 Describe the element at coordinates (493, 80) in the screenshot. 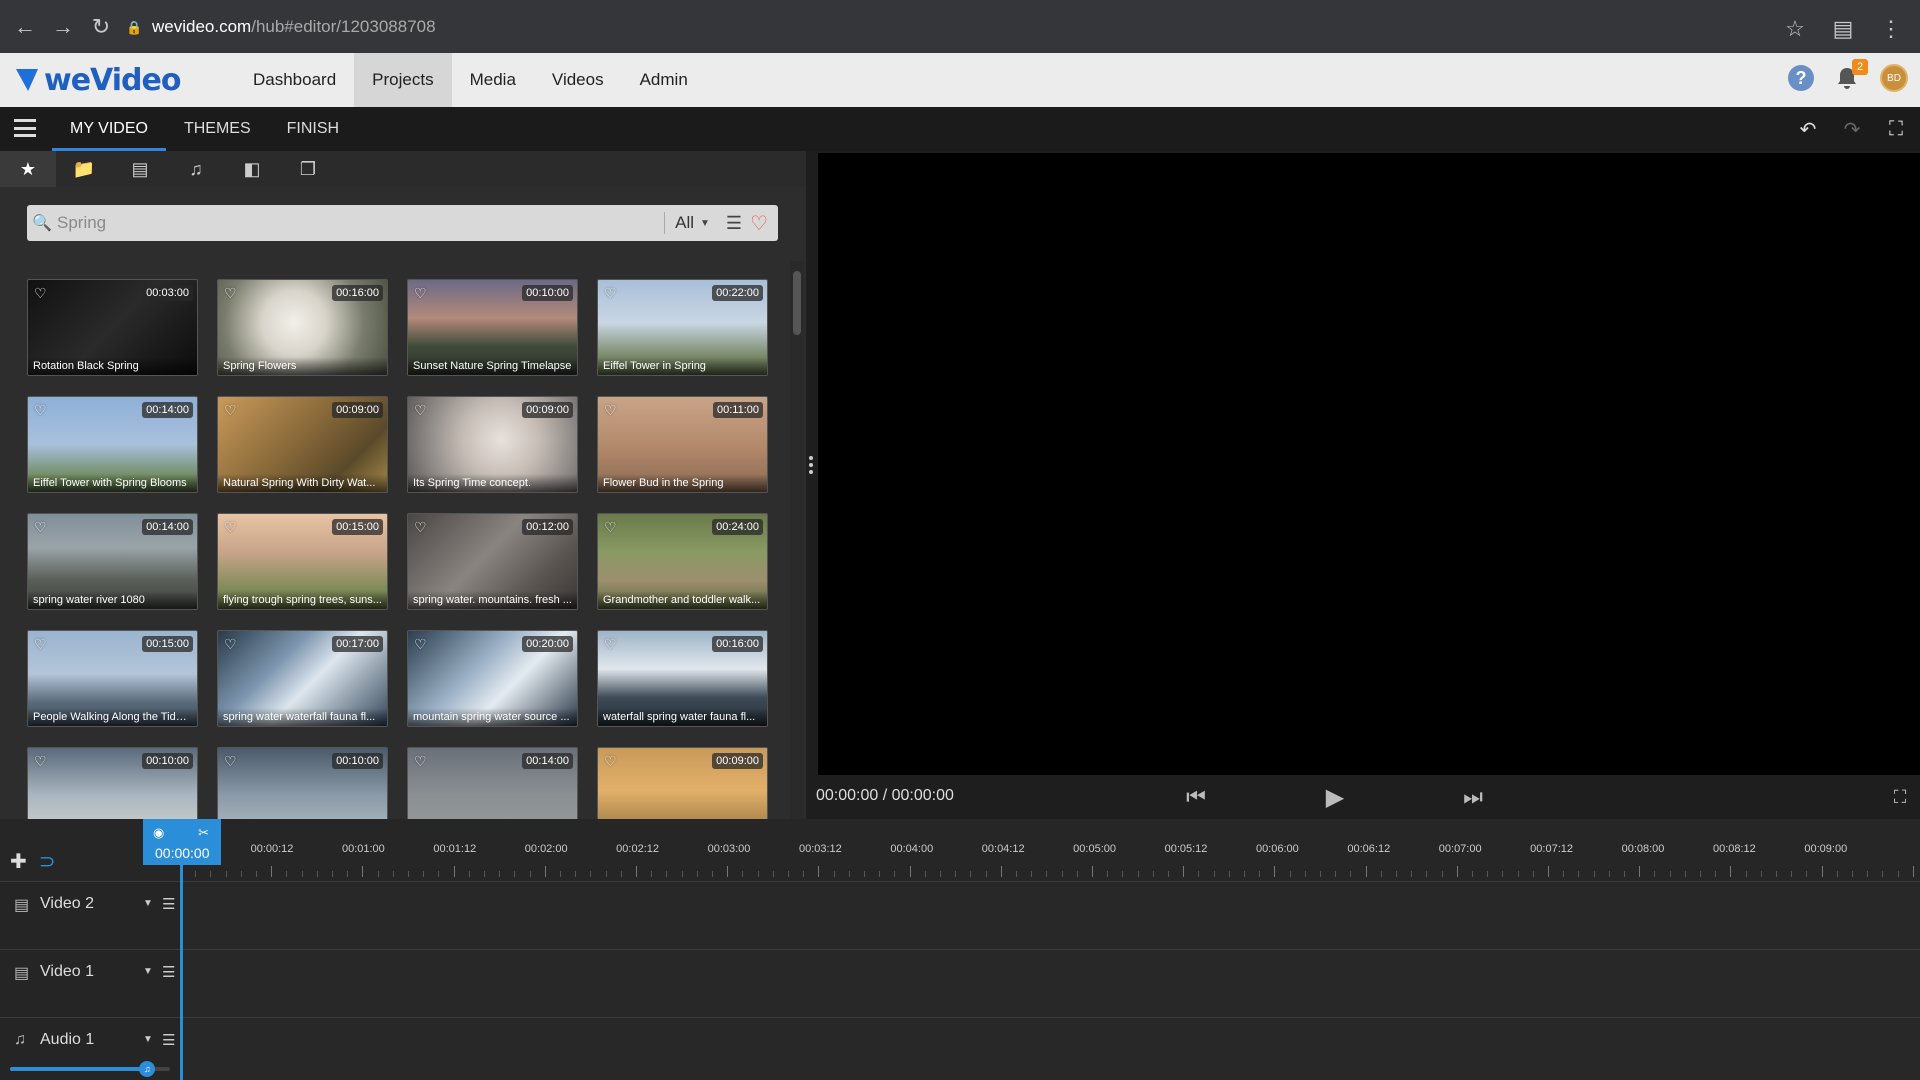

I see `nav-media: Media` at that location.